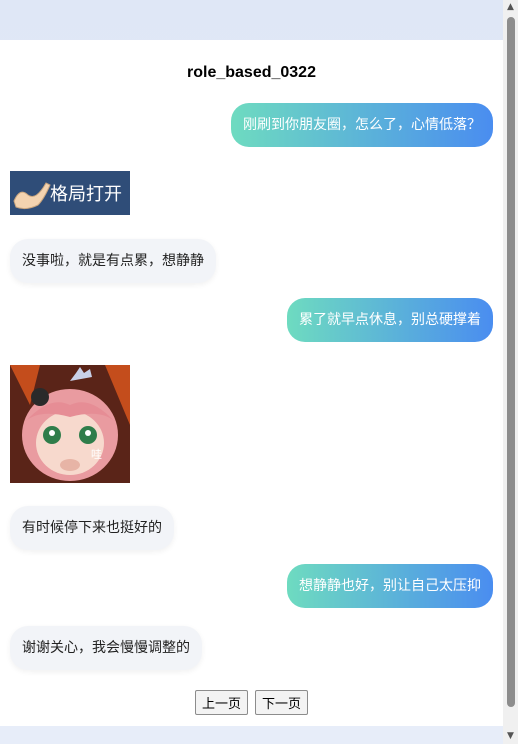  What do you see at coordinates (106, 648) in the screenshot?
I see `bot-message: 谢谢关心，我会慢慢调整的` at bounding box center [106, 648].